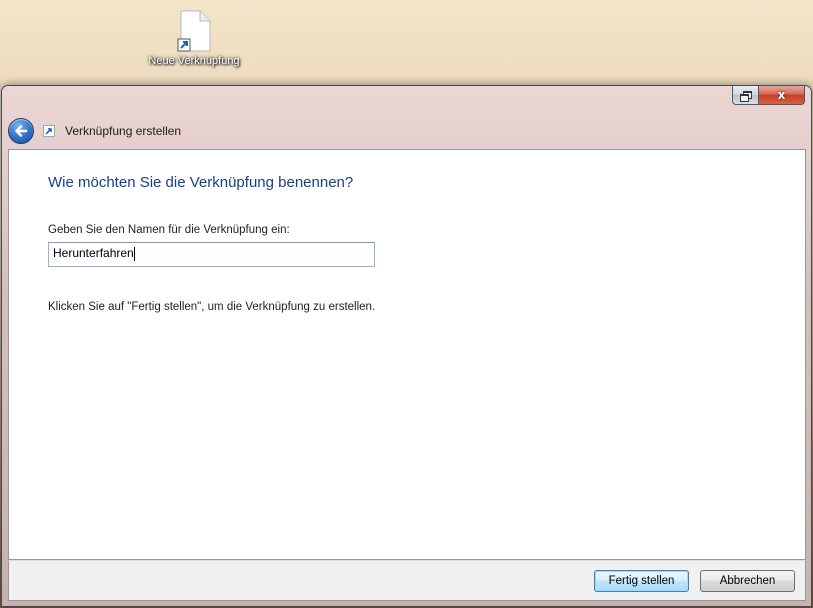 This screenshot has width=813, height=608. Describe the element at coordinates (211, 254) in the screenshot. I see `shortcut-name-input: Herunterfahren` at that location.